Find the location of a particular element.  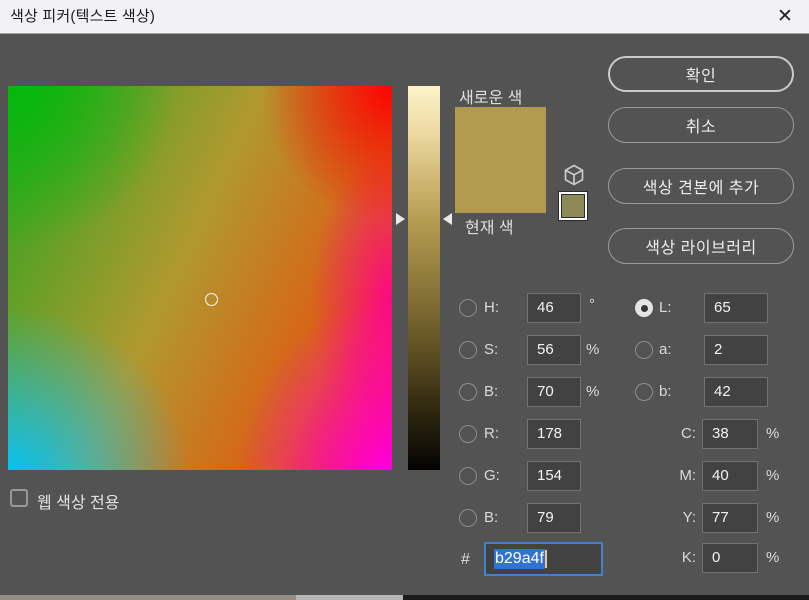

window-title: 색상 피커(텍스트 색상) is located at coordinates (83, 16).